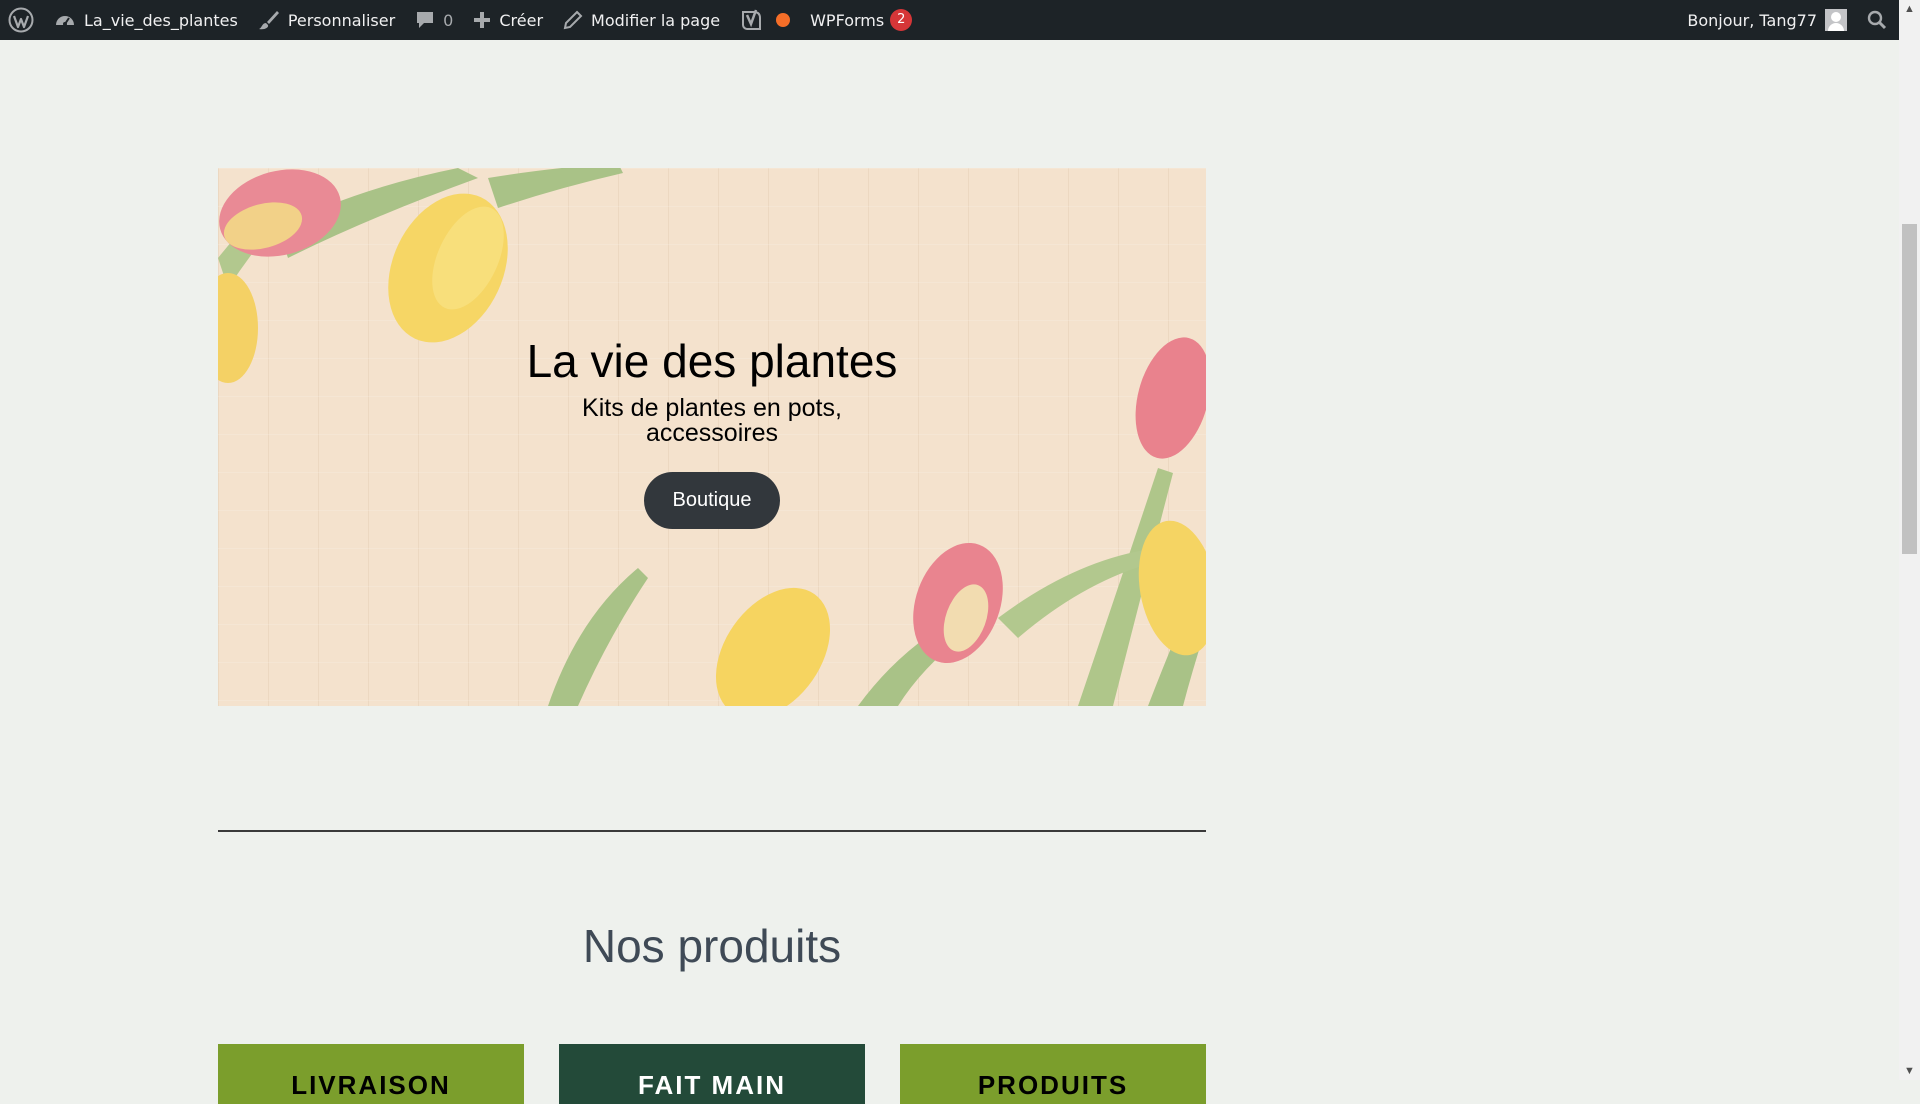 This screenshot has height=1104, width=1920. I want to click on new-content-link: Créer, so click(508, 20).